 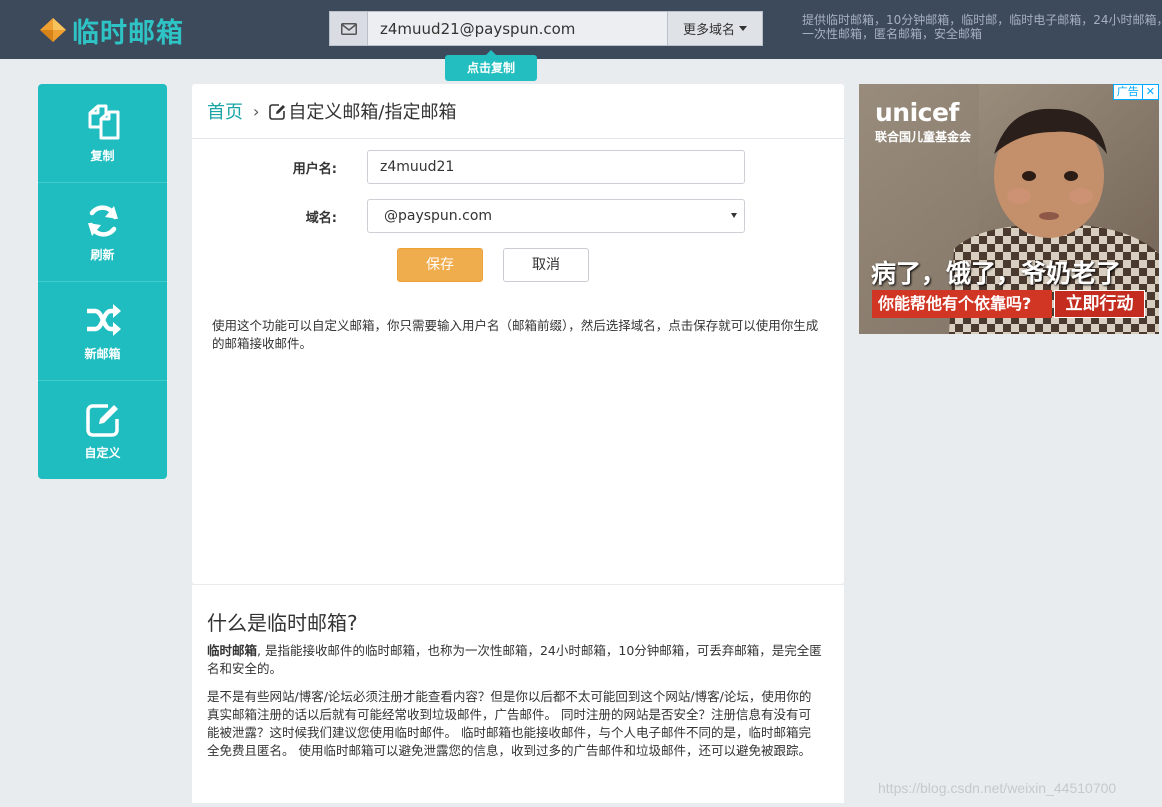 What do you see at coordinates (103, 121) in the screenshot?
I see `copy-icon` at bounding box center [103, 121].